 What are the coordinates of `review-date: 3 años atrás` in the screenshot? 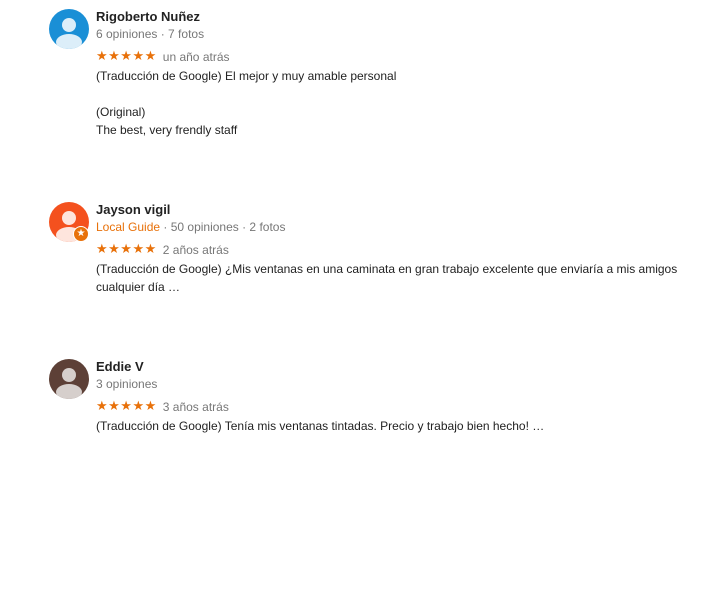 It's located at (195, 407).